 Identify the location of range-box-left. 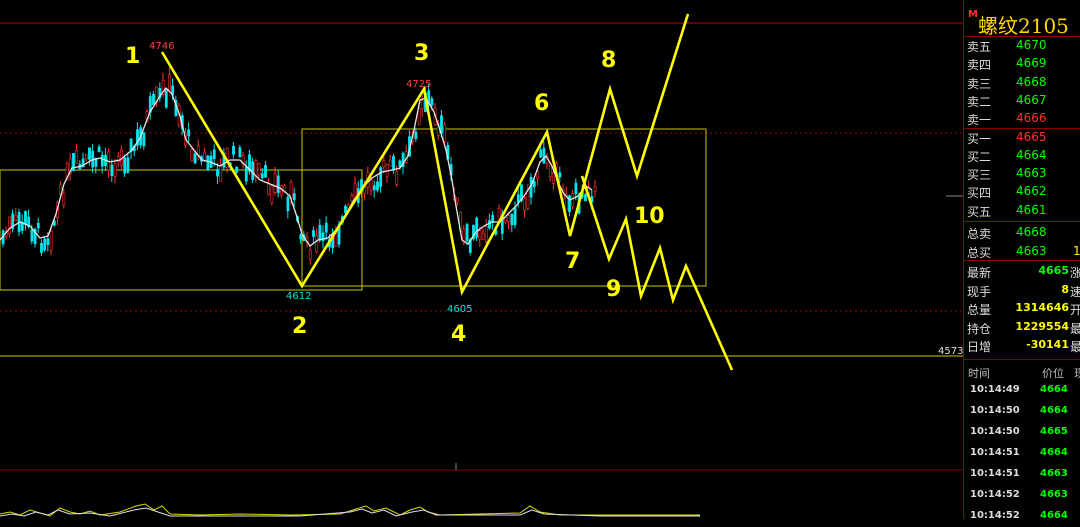
(181, 230).